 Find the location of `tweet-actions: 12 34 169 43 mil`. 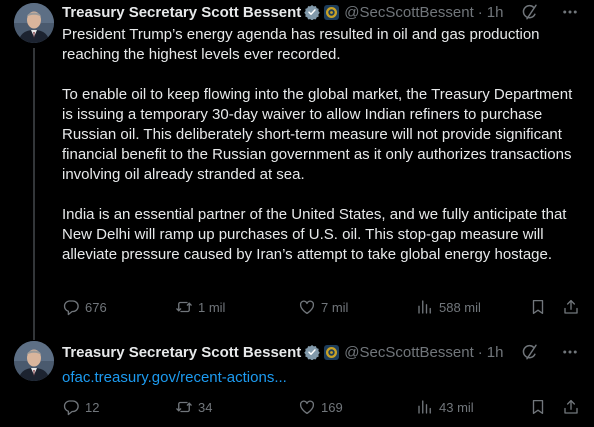

tweet-actions: 12 34 169 43 mil is located at coordinates (322, 407).